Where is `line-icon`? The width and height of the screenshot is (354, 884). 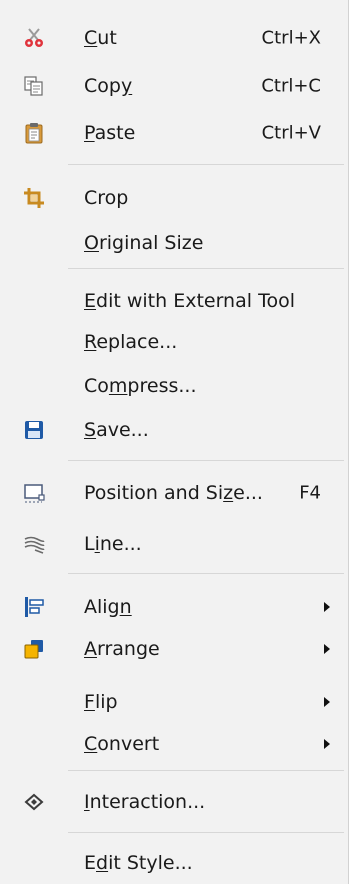
line-icon is located at coordinates (34, 544).